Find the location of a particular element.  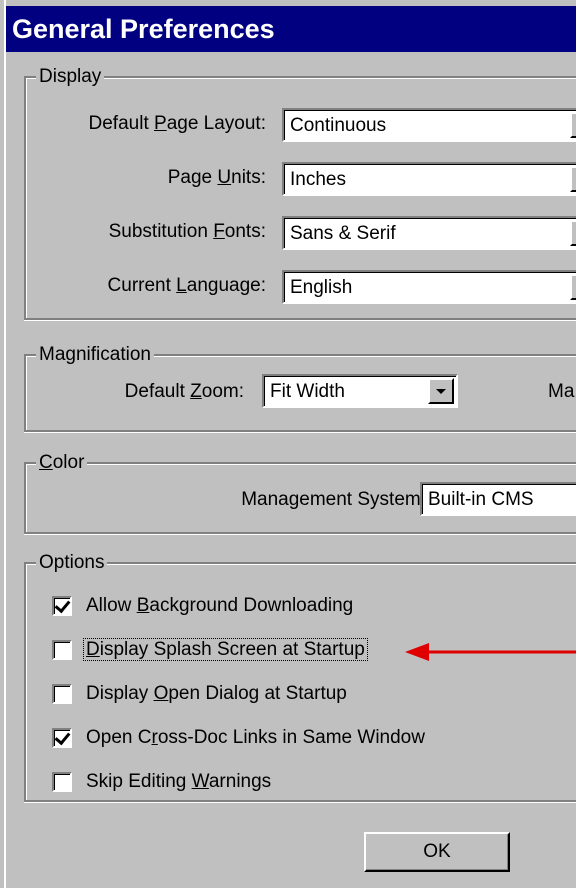

display-legend: Display is located at coordinates (70, 77).